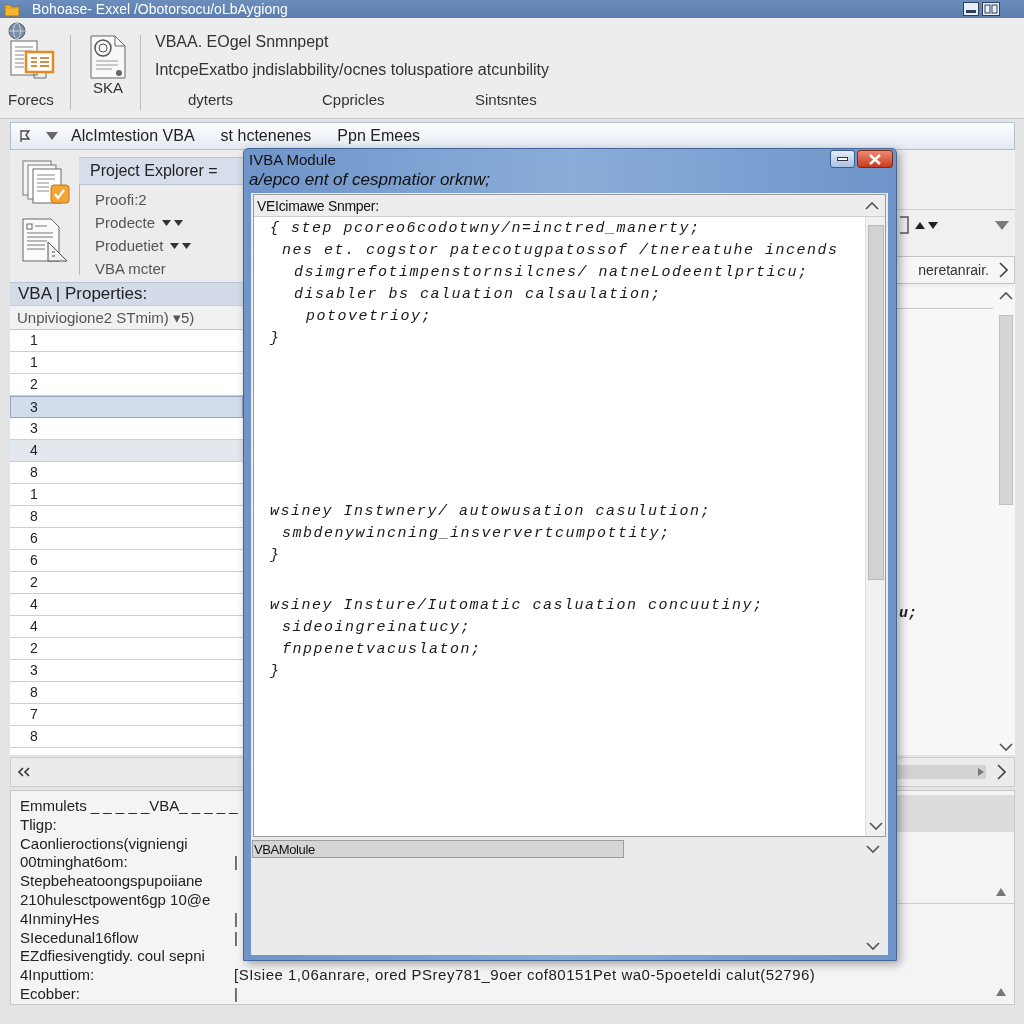  Describe the element at coordinates (926, 225) in the screenshot. I see `sort-arrows-icon` at that location.